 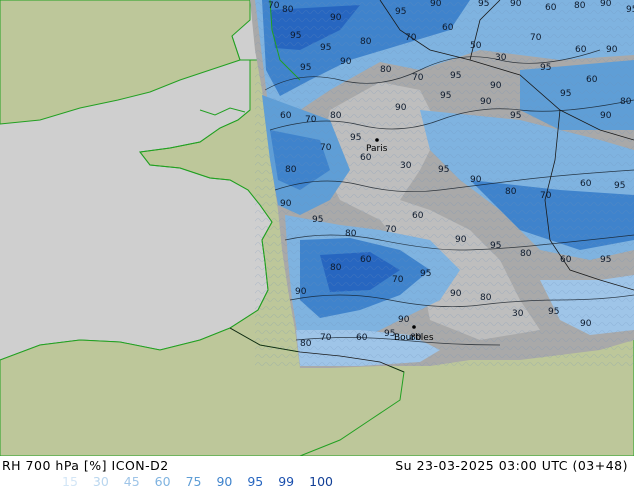 I want to click on legend-item: 60, so click(x=162, y=481).